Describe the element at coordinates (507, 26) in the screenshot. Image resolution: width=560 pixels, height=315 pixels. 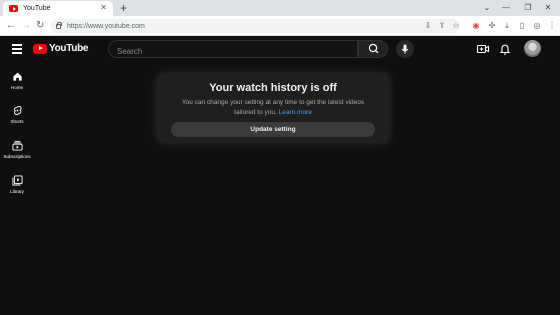
I see `downloads-icon: ⤓` at that location.